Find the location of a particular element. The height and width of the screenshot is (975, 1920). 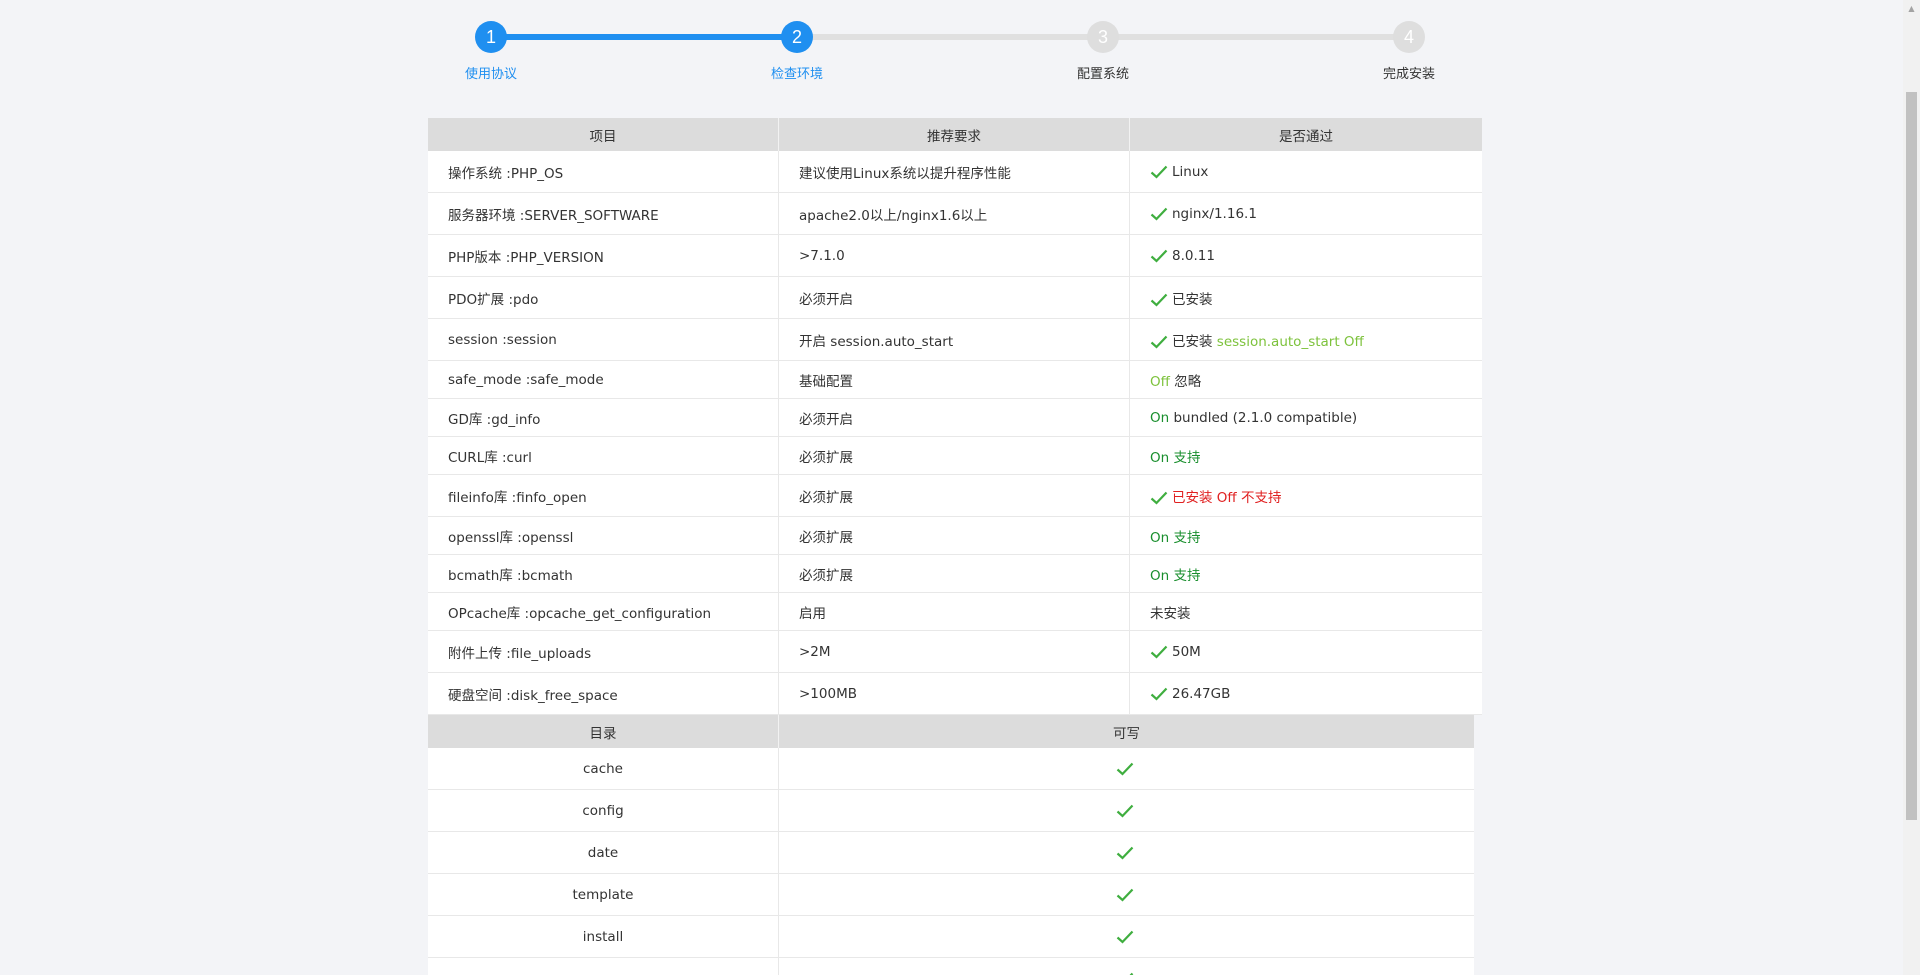

scroll-up-arrow-icon: ▲ is located at coordinates (1911, 8).